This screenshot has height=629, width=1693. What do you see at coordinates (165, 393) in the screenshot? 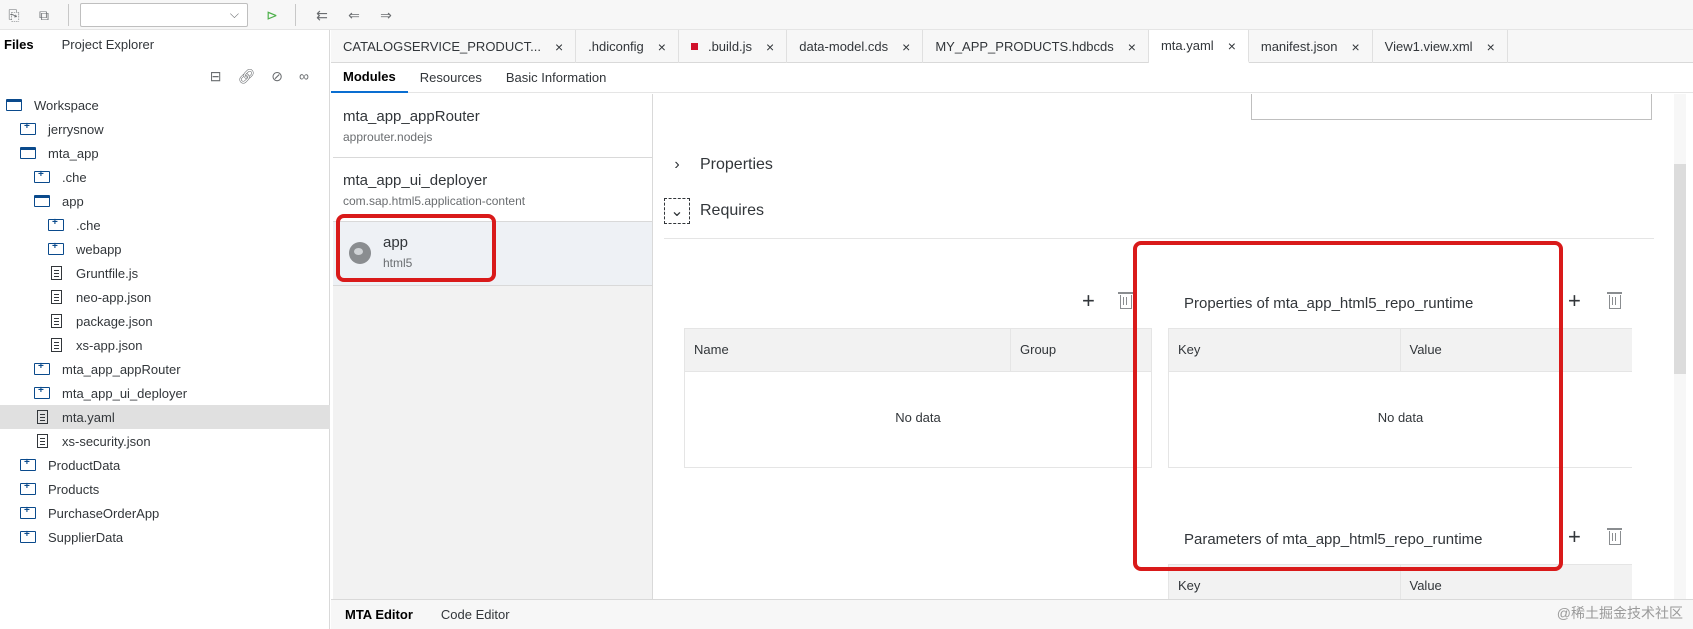
I see `tree-item: mta_app_ui_deployer` at bounding box center [165, 393].